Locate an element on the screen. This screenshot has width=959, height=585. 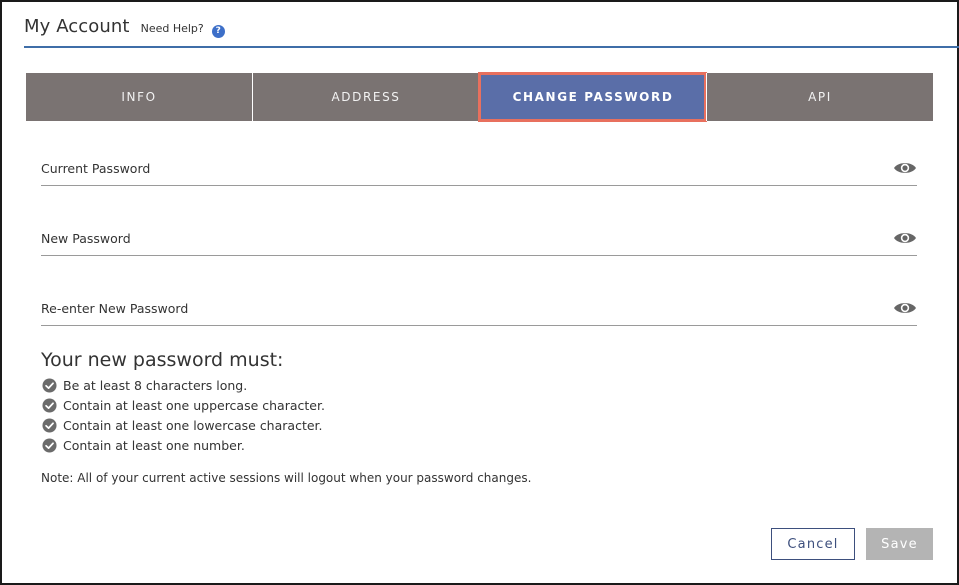
reenter-password-field: Re-enter New Password is located at coordinates (479, 309).